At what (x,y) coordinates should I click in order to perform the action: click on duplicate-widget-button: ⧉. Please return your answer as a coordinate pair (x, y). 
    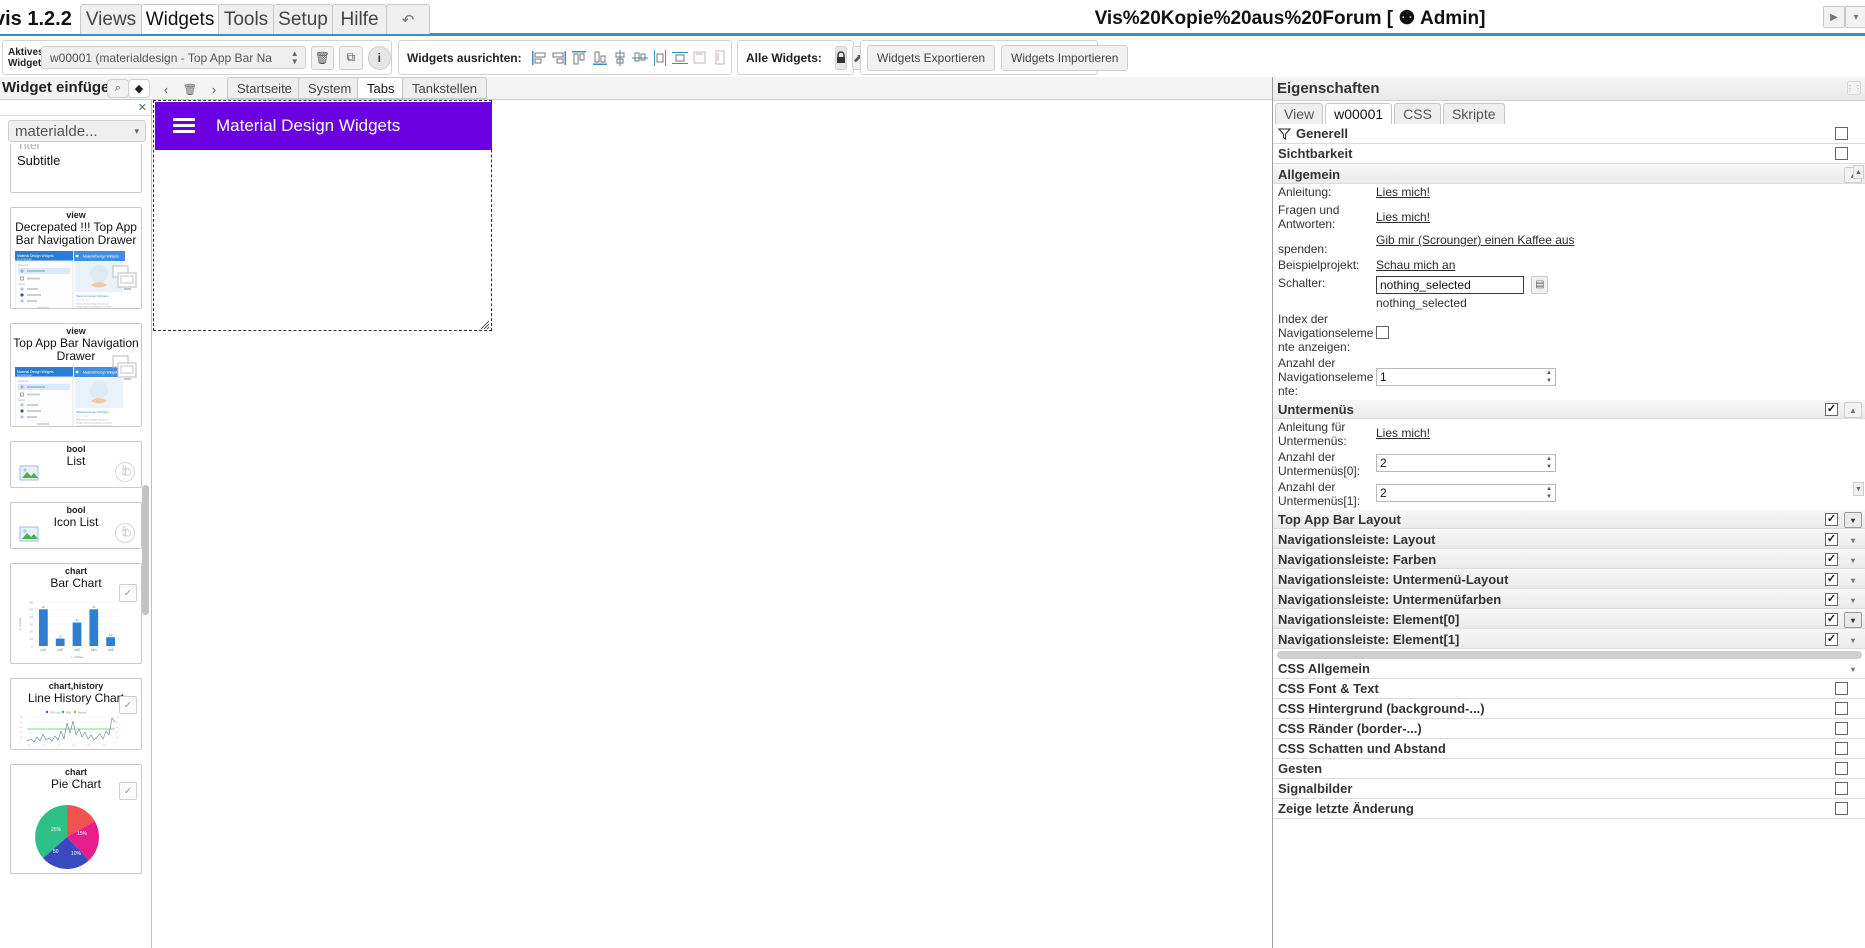
    Looking at the image, I should click on (351, 57).